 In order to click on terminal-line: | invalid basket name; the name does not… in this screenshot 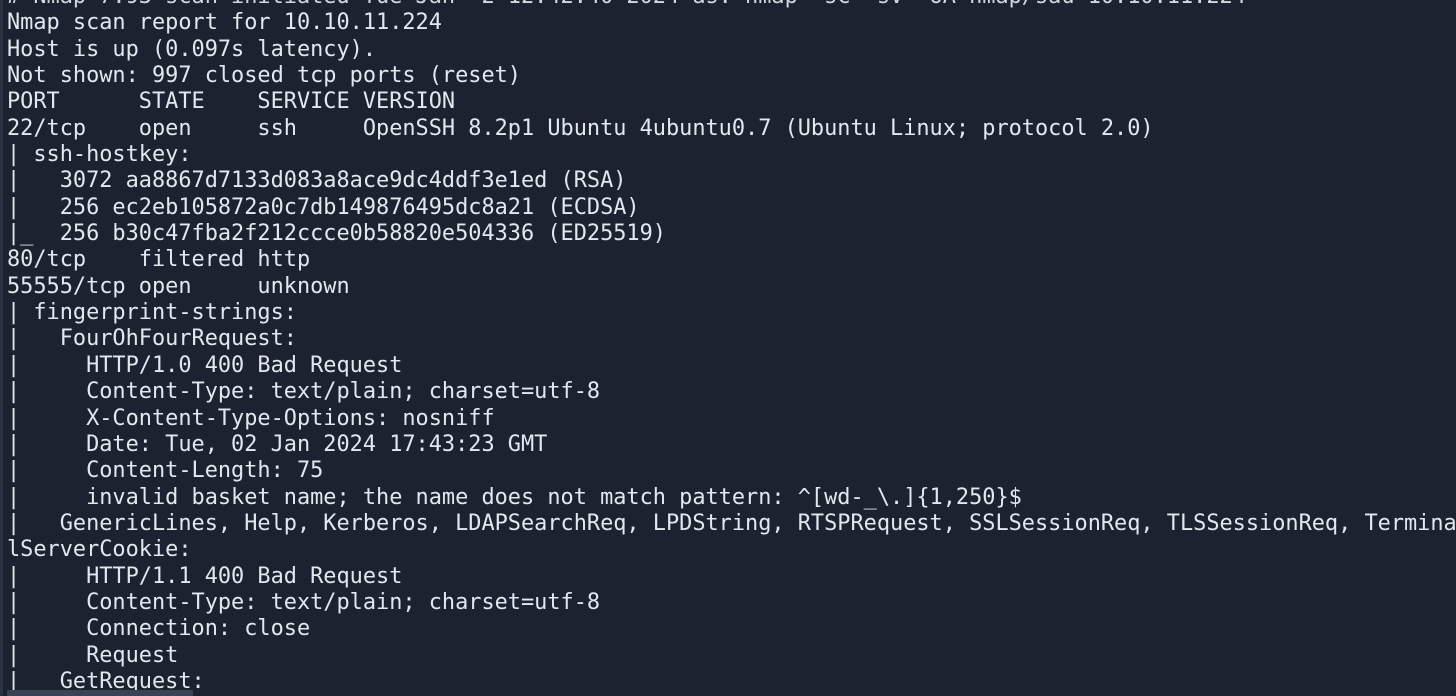, I will do `click(514, 497)`.